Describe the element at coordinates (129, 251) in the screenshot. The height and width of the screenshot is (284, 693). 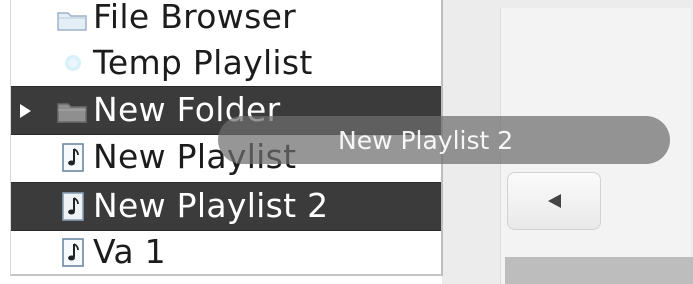
I see `sidebar-item-label: Va 1` at that location.